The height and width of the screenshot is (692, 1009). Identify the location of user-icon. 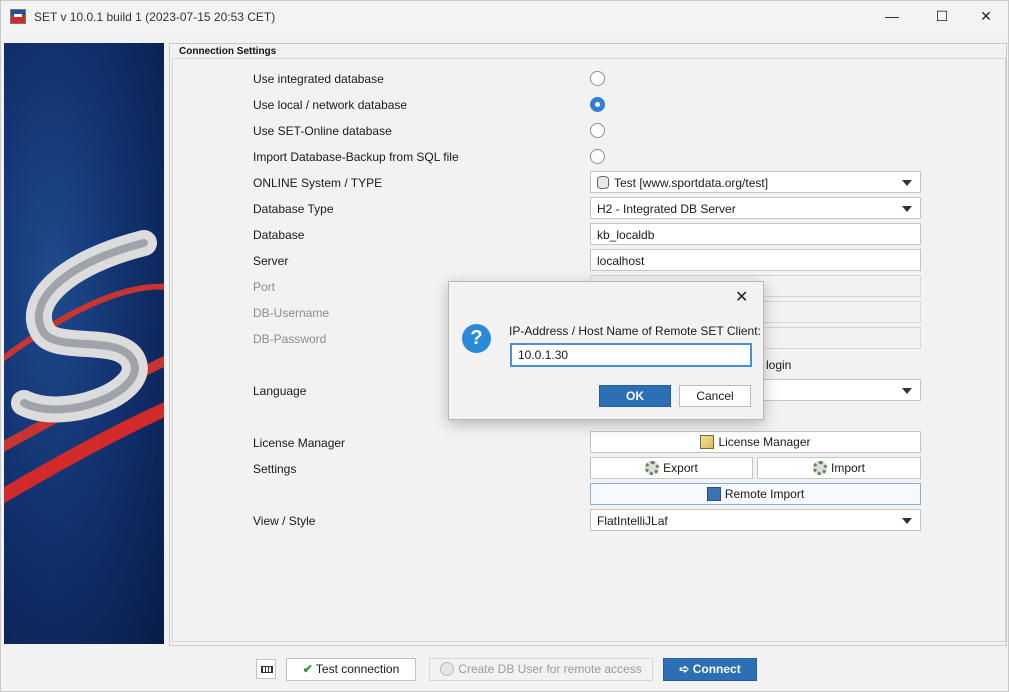
(447, 669).